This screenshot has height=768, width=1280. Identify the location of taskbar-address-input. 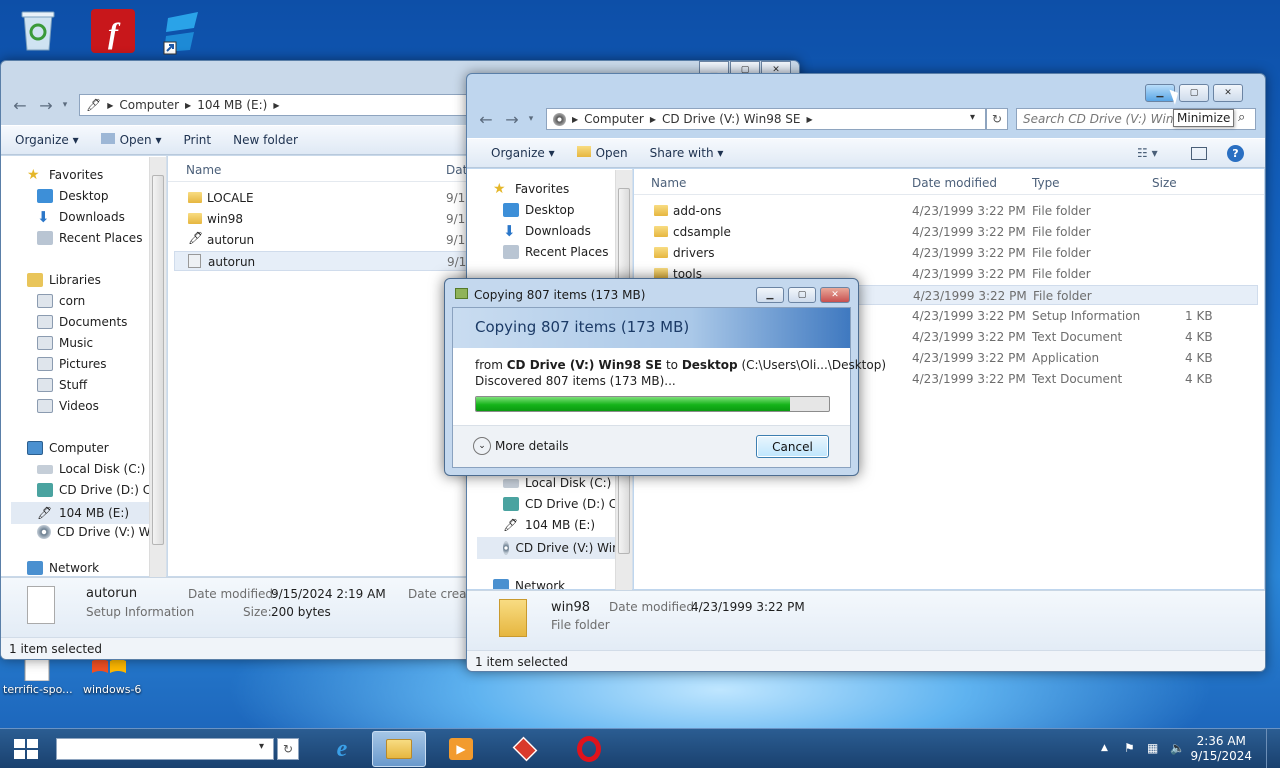
(165, 749).